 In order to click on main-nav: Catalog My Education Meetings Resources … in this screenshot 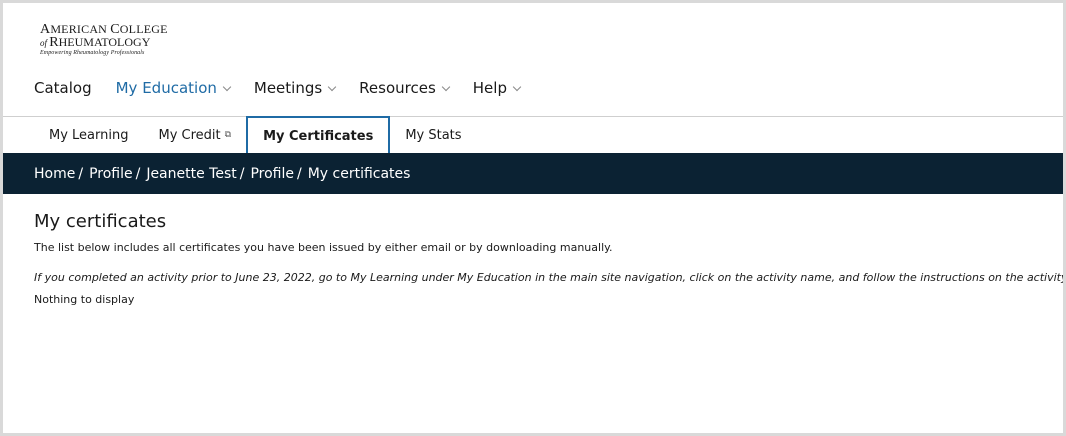, I will do `click(289, 88)`.